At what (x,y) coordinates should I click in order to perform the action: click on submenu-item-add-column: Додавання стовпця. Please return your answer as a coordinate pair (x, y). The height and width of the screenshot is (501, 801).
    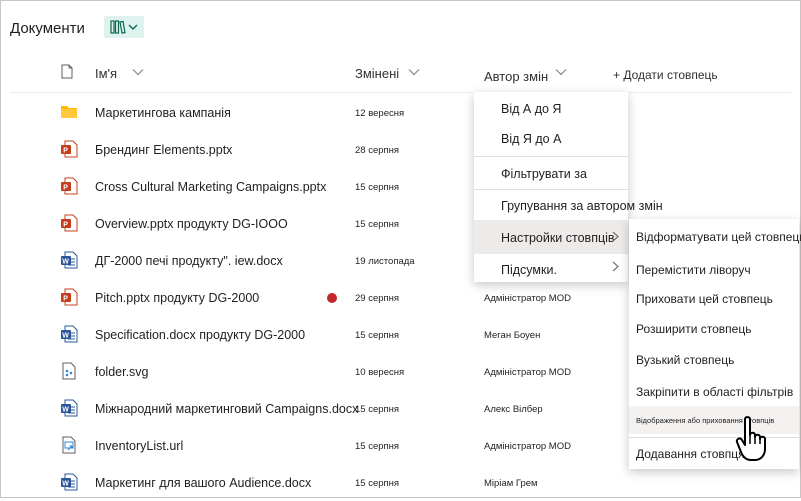
    Looking at the image, I should click on (717, 454).